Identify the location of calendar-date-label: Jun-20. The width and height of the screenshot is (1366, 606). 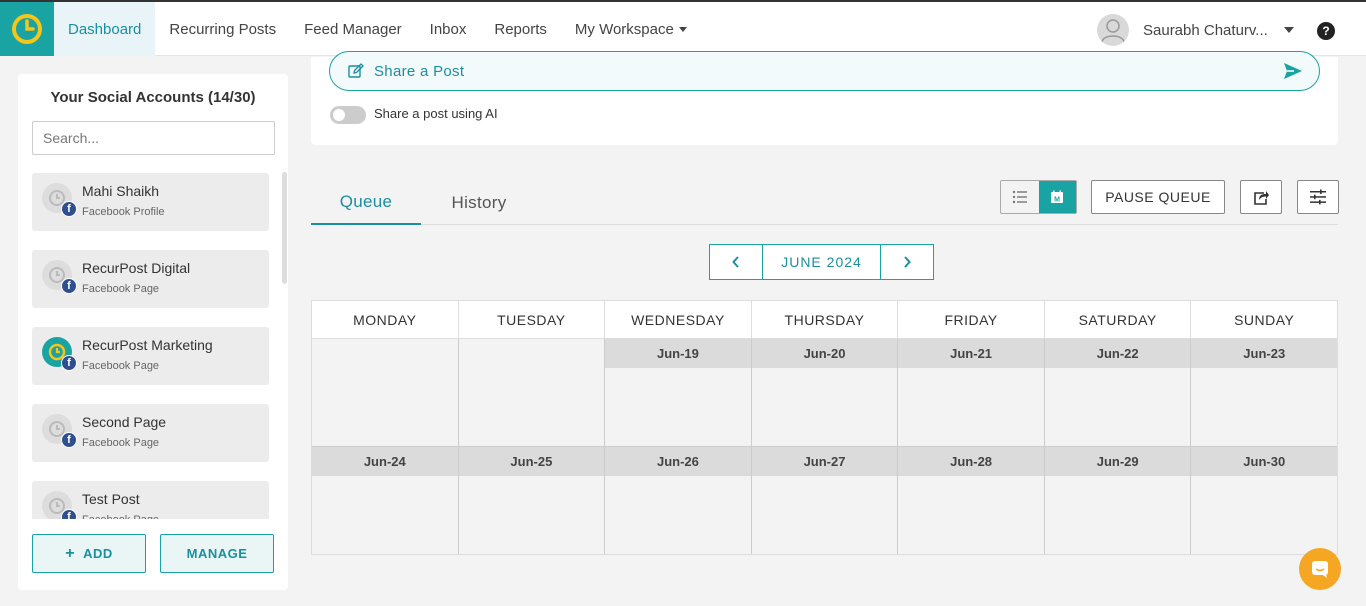
(824, 353).